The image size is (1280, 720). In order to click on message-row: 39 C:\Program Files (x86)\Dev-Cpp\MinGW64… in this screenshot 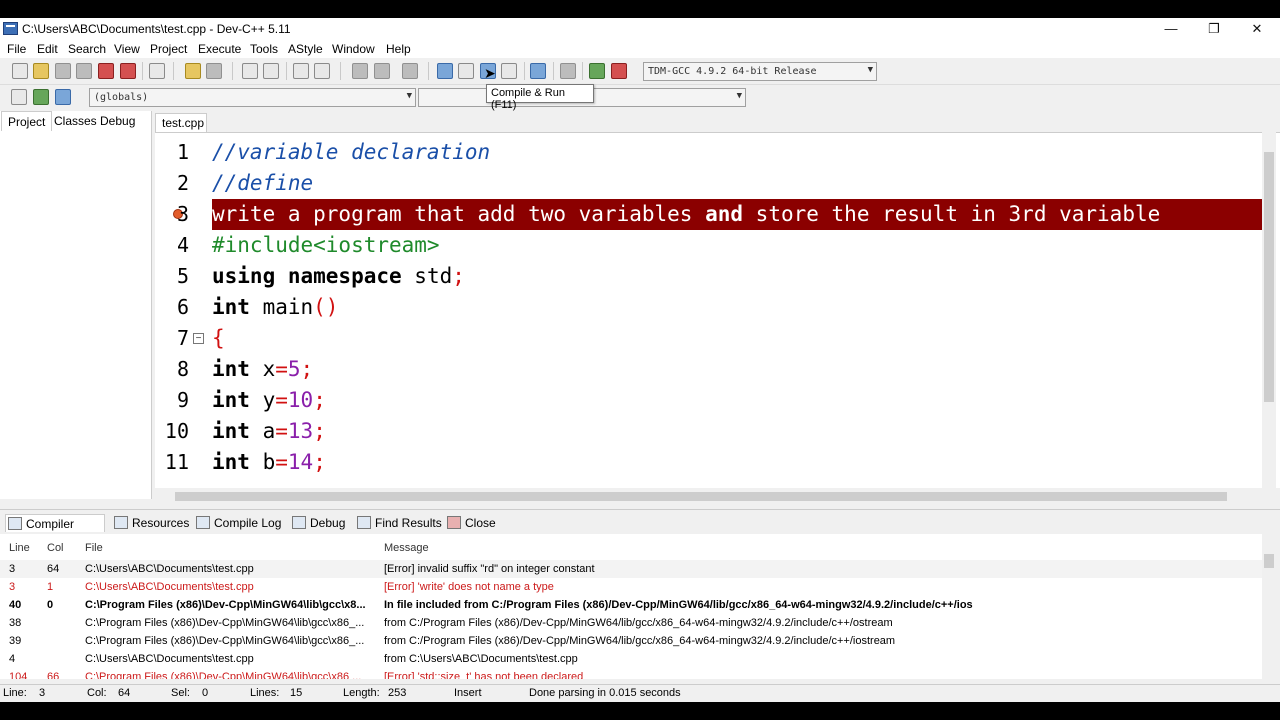, I will do `click(631, 641)`.